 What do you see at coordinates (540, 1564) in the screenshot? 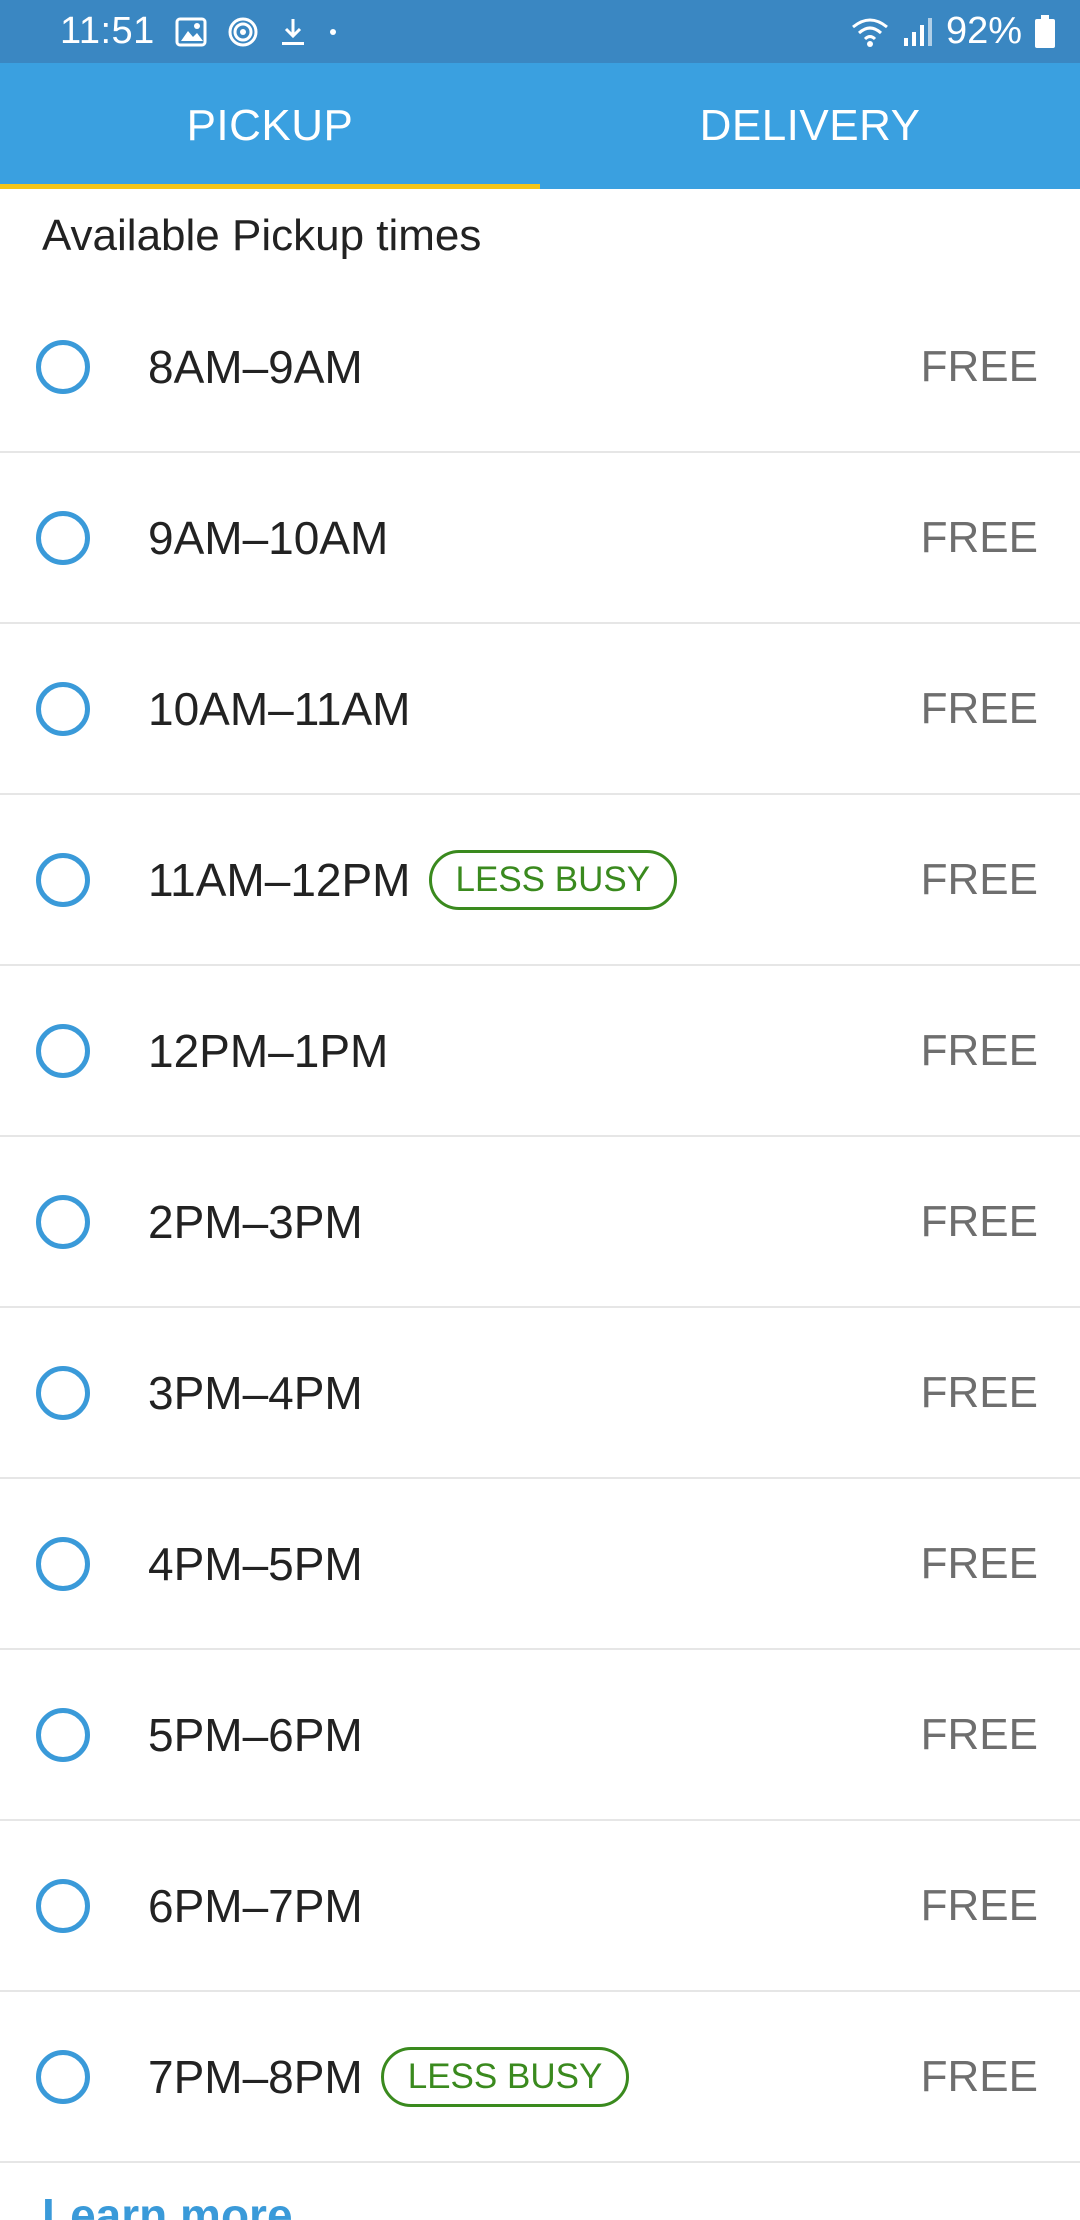
I see `time-slot-row: 4PM–5PM FREE` at bounding box center [540, 1564].